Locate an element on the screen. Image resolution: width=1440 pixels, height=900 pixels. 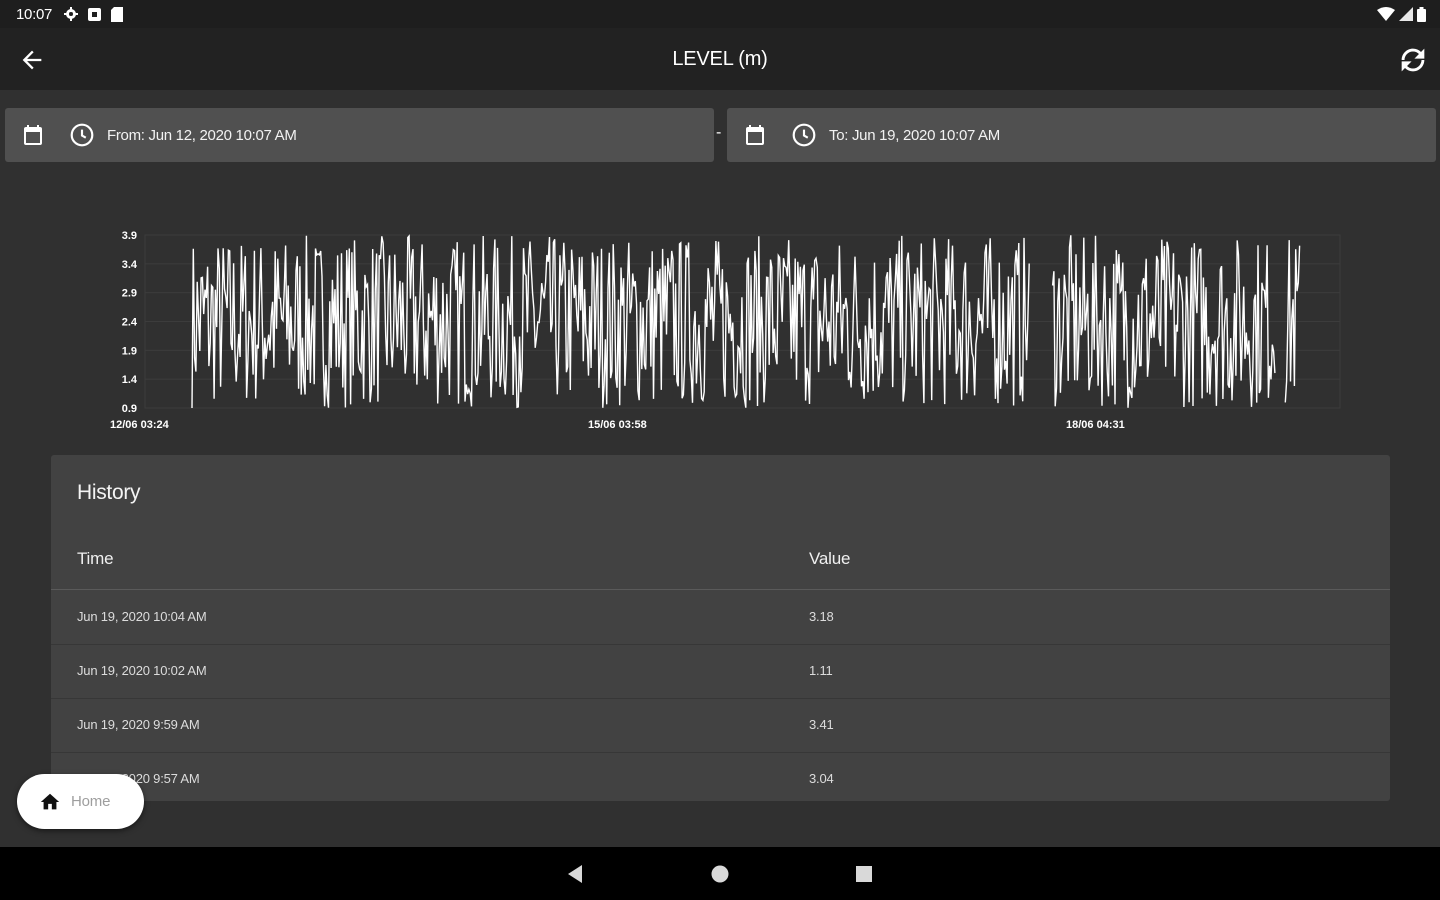
y-tick-label: 3.9 is located at coordinates (129, 236).